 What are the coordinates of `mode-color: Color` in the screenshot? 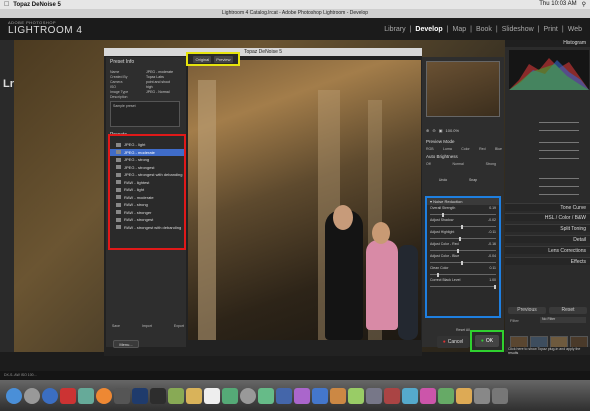 It's located at (465, 149).